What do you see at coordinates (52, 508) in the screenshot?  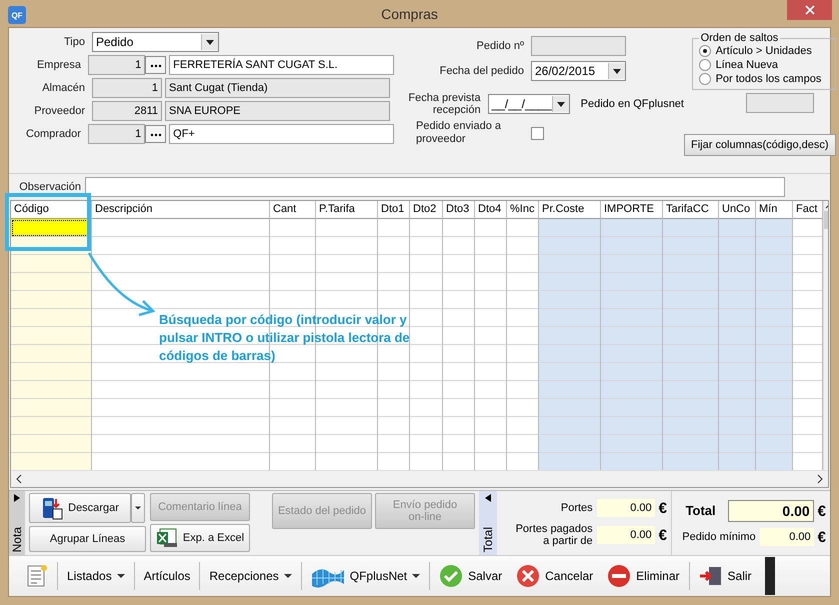 I see `scanner-icon` at bounding box center [52, 508].